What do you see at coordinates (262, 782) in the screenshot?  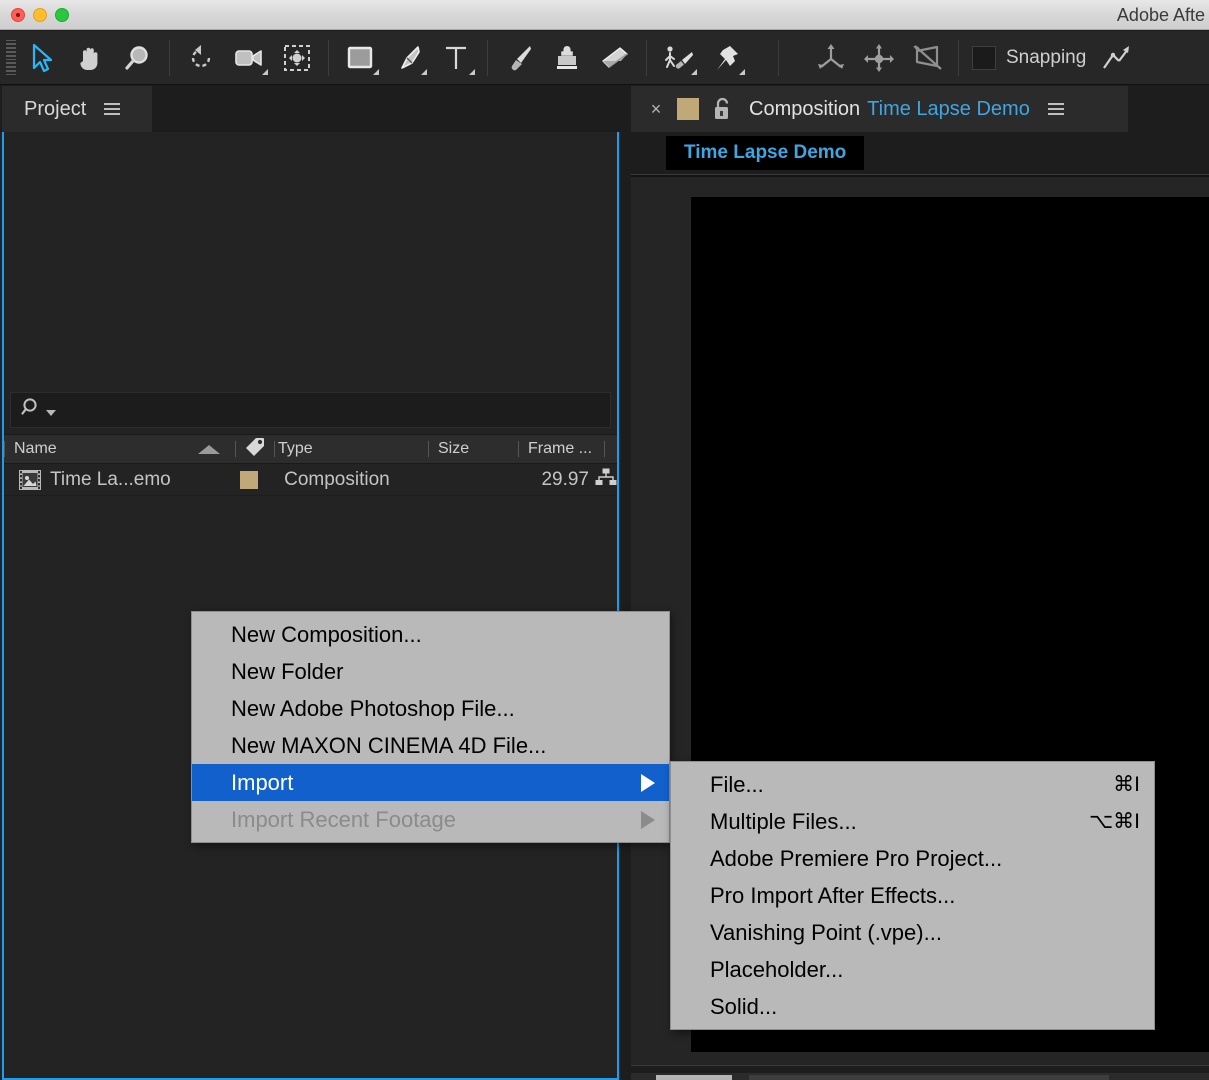 I see `menu-item-label: Import` at bounding box center [262, 782].